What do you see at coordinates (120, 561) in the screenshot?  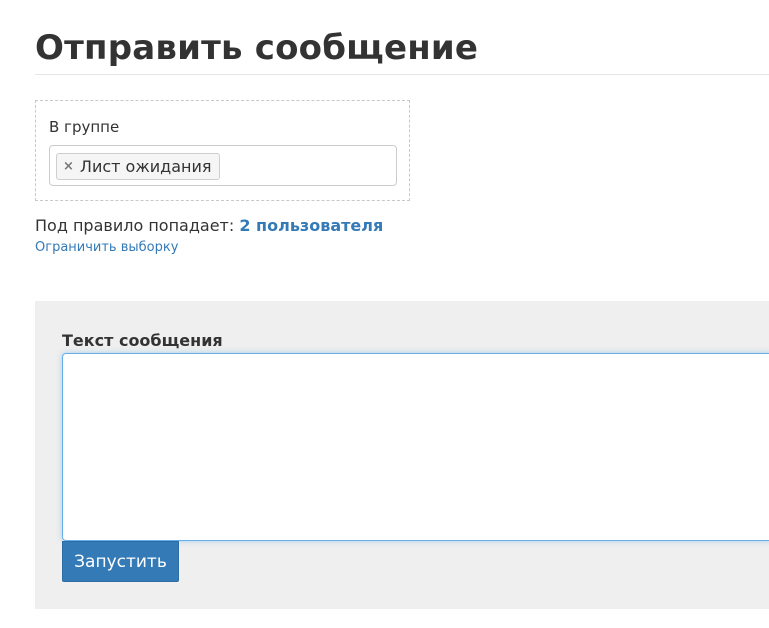 I see `run-button: Запустить` at bounding box center [120, 561].